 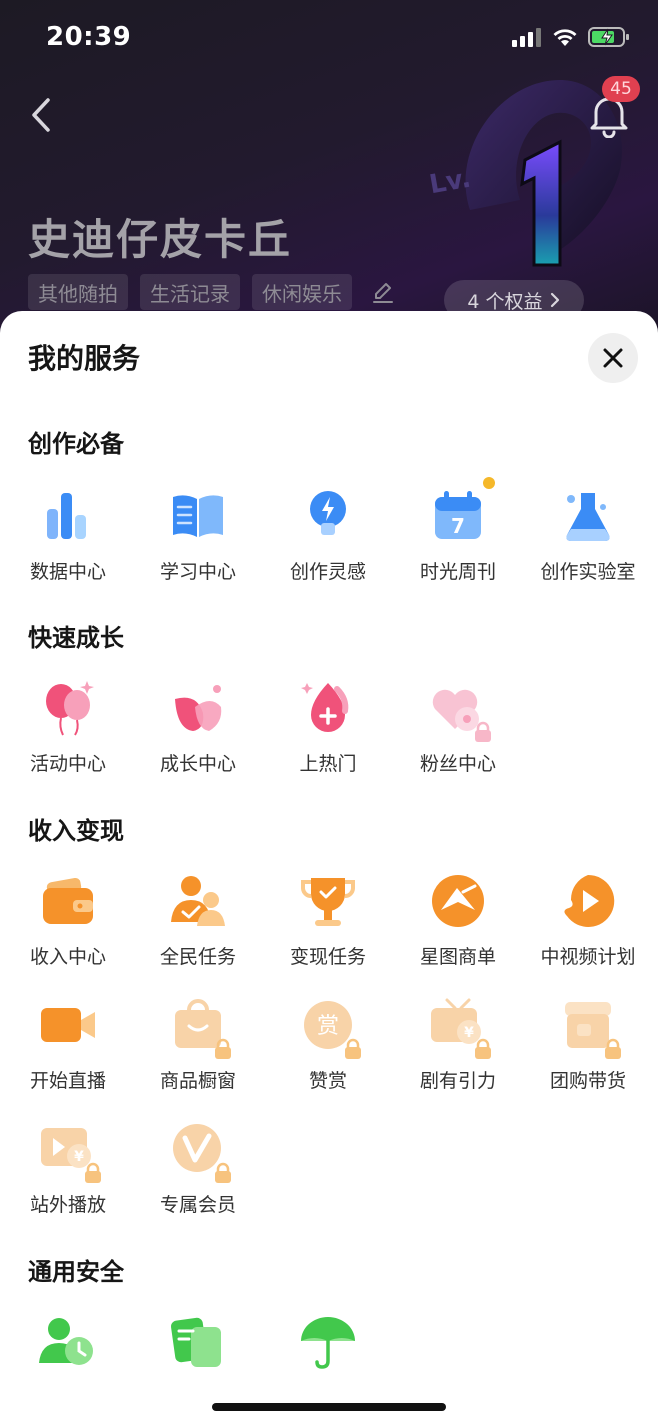 I want to click on service-income-center: 收入中心, so click(x=68, y=932).